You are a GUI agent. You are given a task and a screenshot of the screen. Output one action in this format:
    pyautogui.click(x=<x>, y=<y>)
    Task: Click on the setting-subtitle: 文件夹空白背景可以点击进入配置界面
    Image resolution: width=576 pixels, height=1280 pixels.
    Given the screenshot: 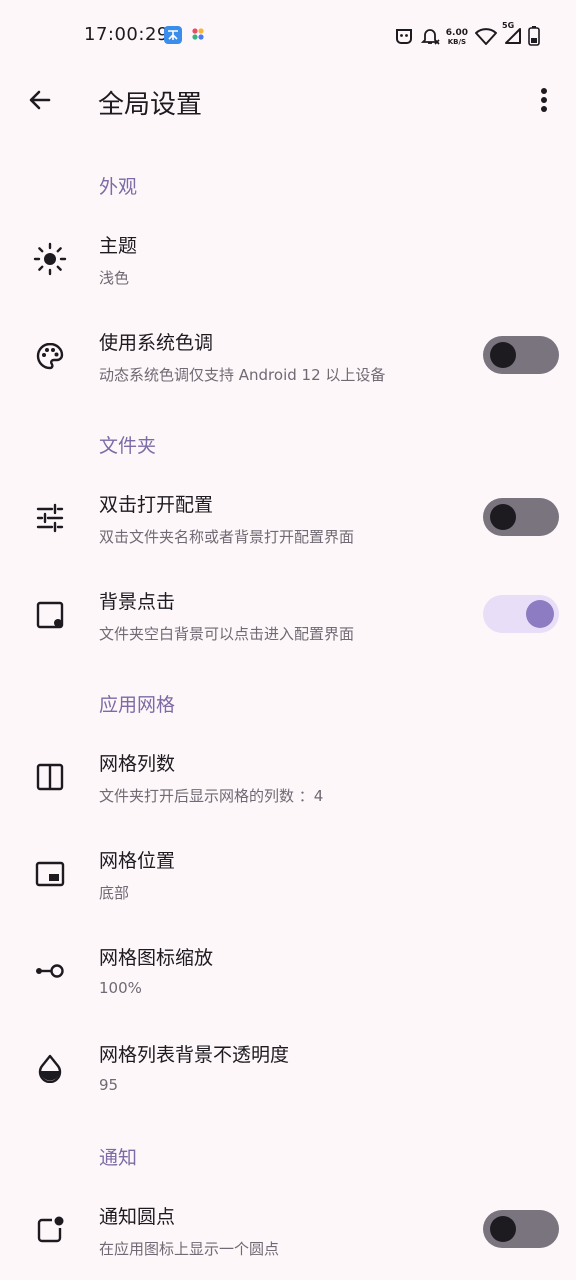 What is the action you would take?
    pyautogui.click(x=227, y=634)
    